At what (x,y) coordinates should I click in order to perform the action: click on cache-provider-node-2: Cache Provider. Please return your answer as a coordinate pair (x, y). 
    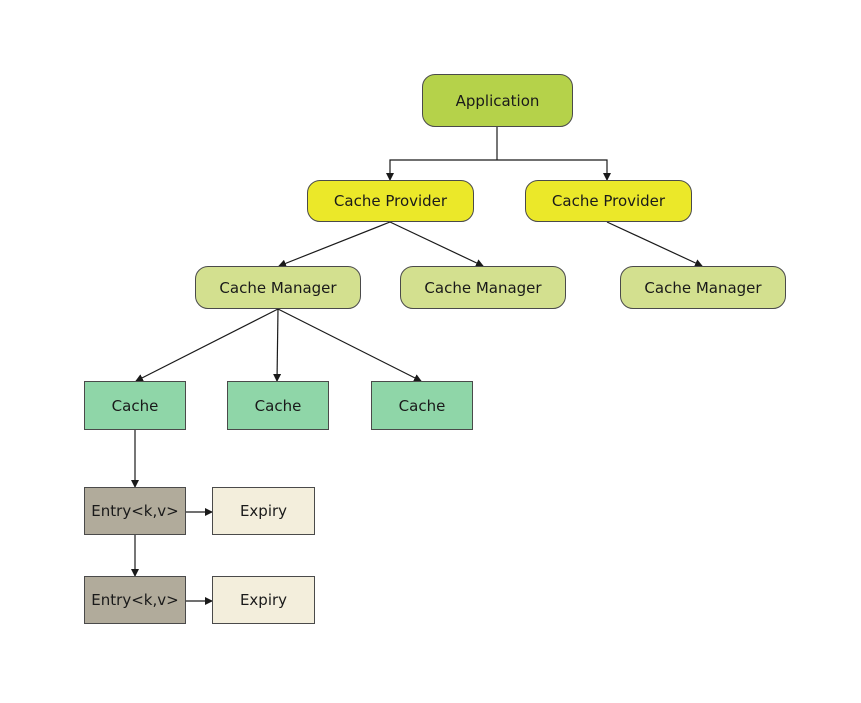
    Looking at the image, I should click on (608, 201).